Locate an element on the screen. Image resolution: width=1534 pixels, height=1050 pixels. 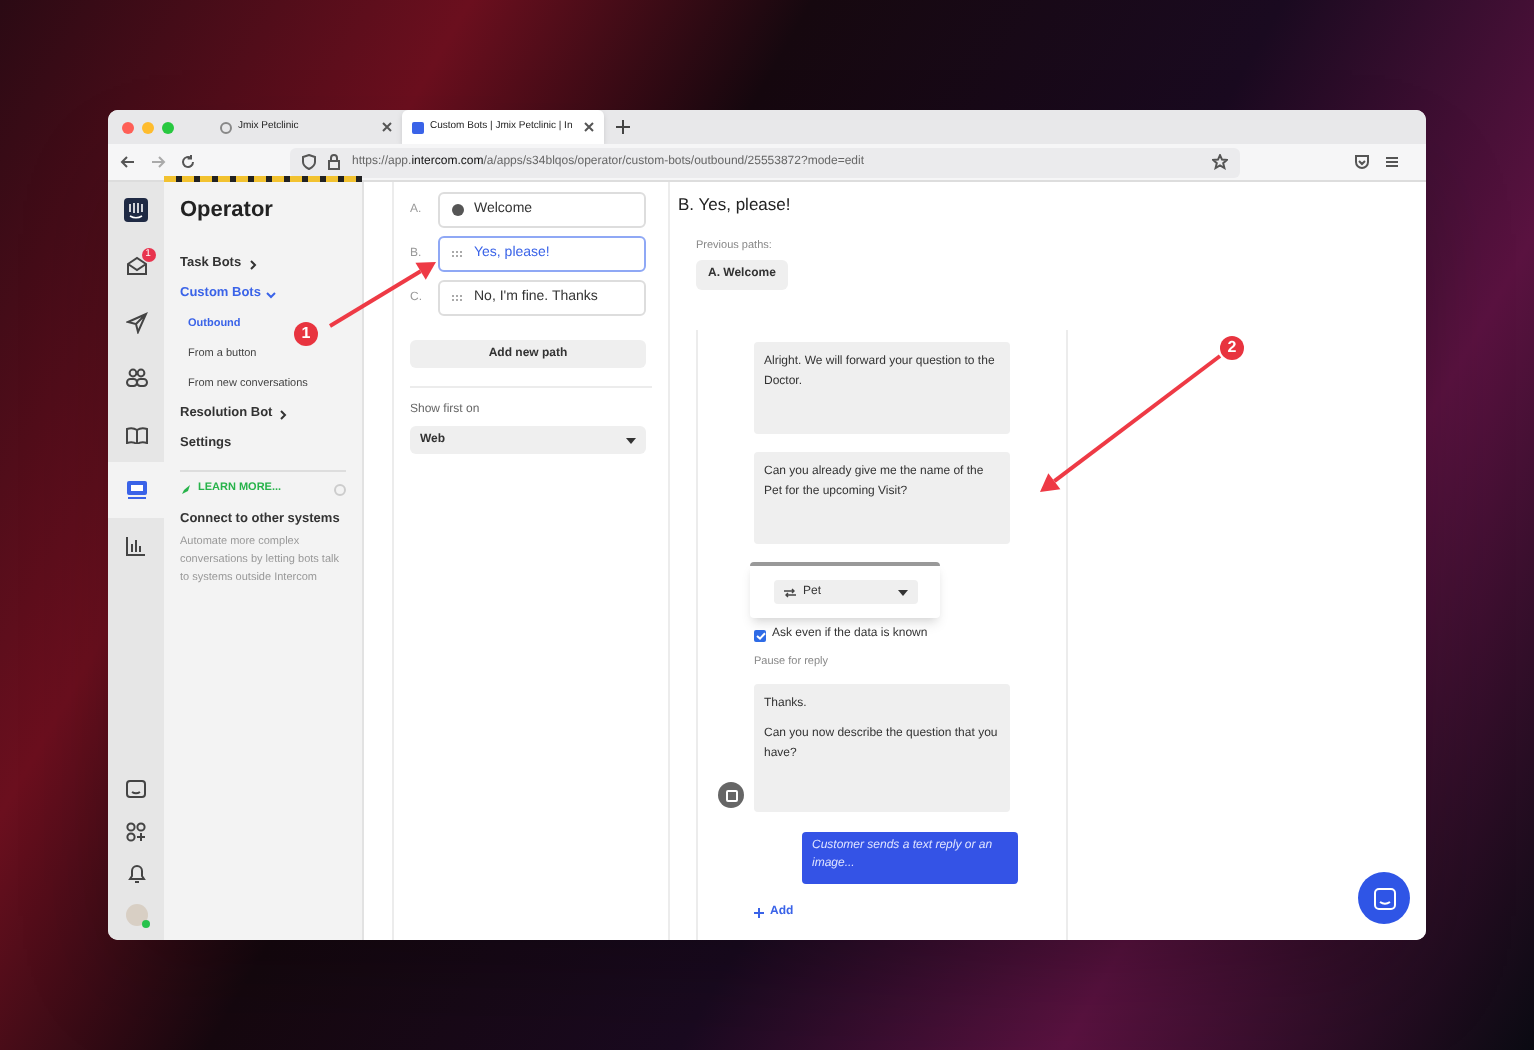
menu-icon is located at coordinates (1392, 162).